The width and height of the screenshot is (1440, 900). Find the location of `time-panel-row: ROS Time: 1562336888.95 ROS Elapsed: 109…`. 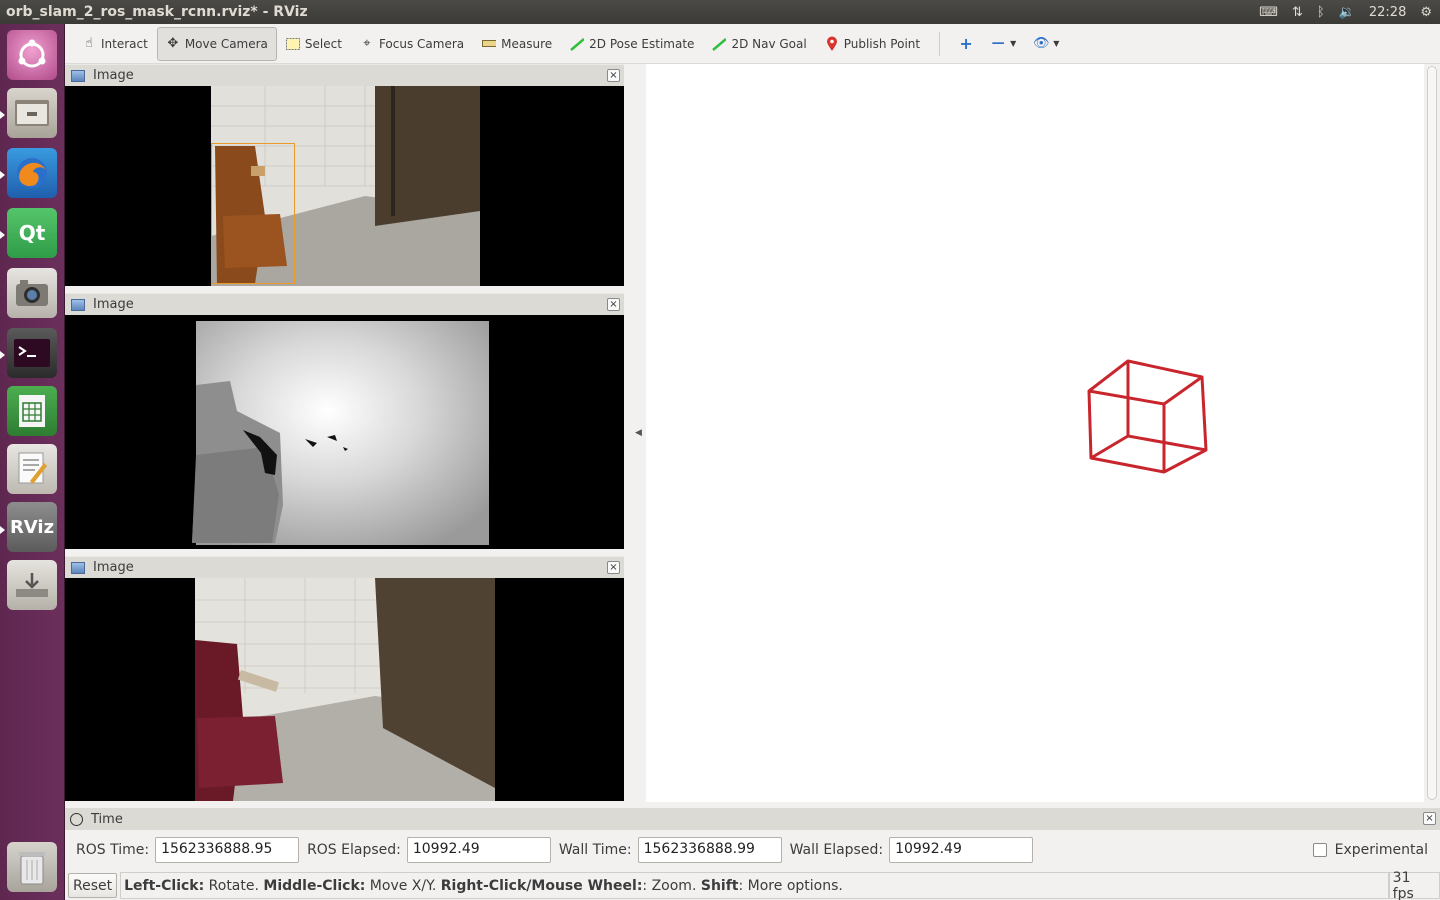

time-panel-row: ROS Time: 1562336888.95 ROS Elapsed: 109… is located at coordinates (752, 850).